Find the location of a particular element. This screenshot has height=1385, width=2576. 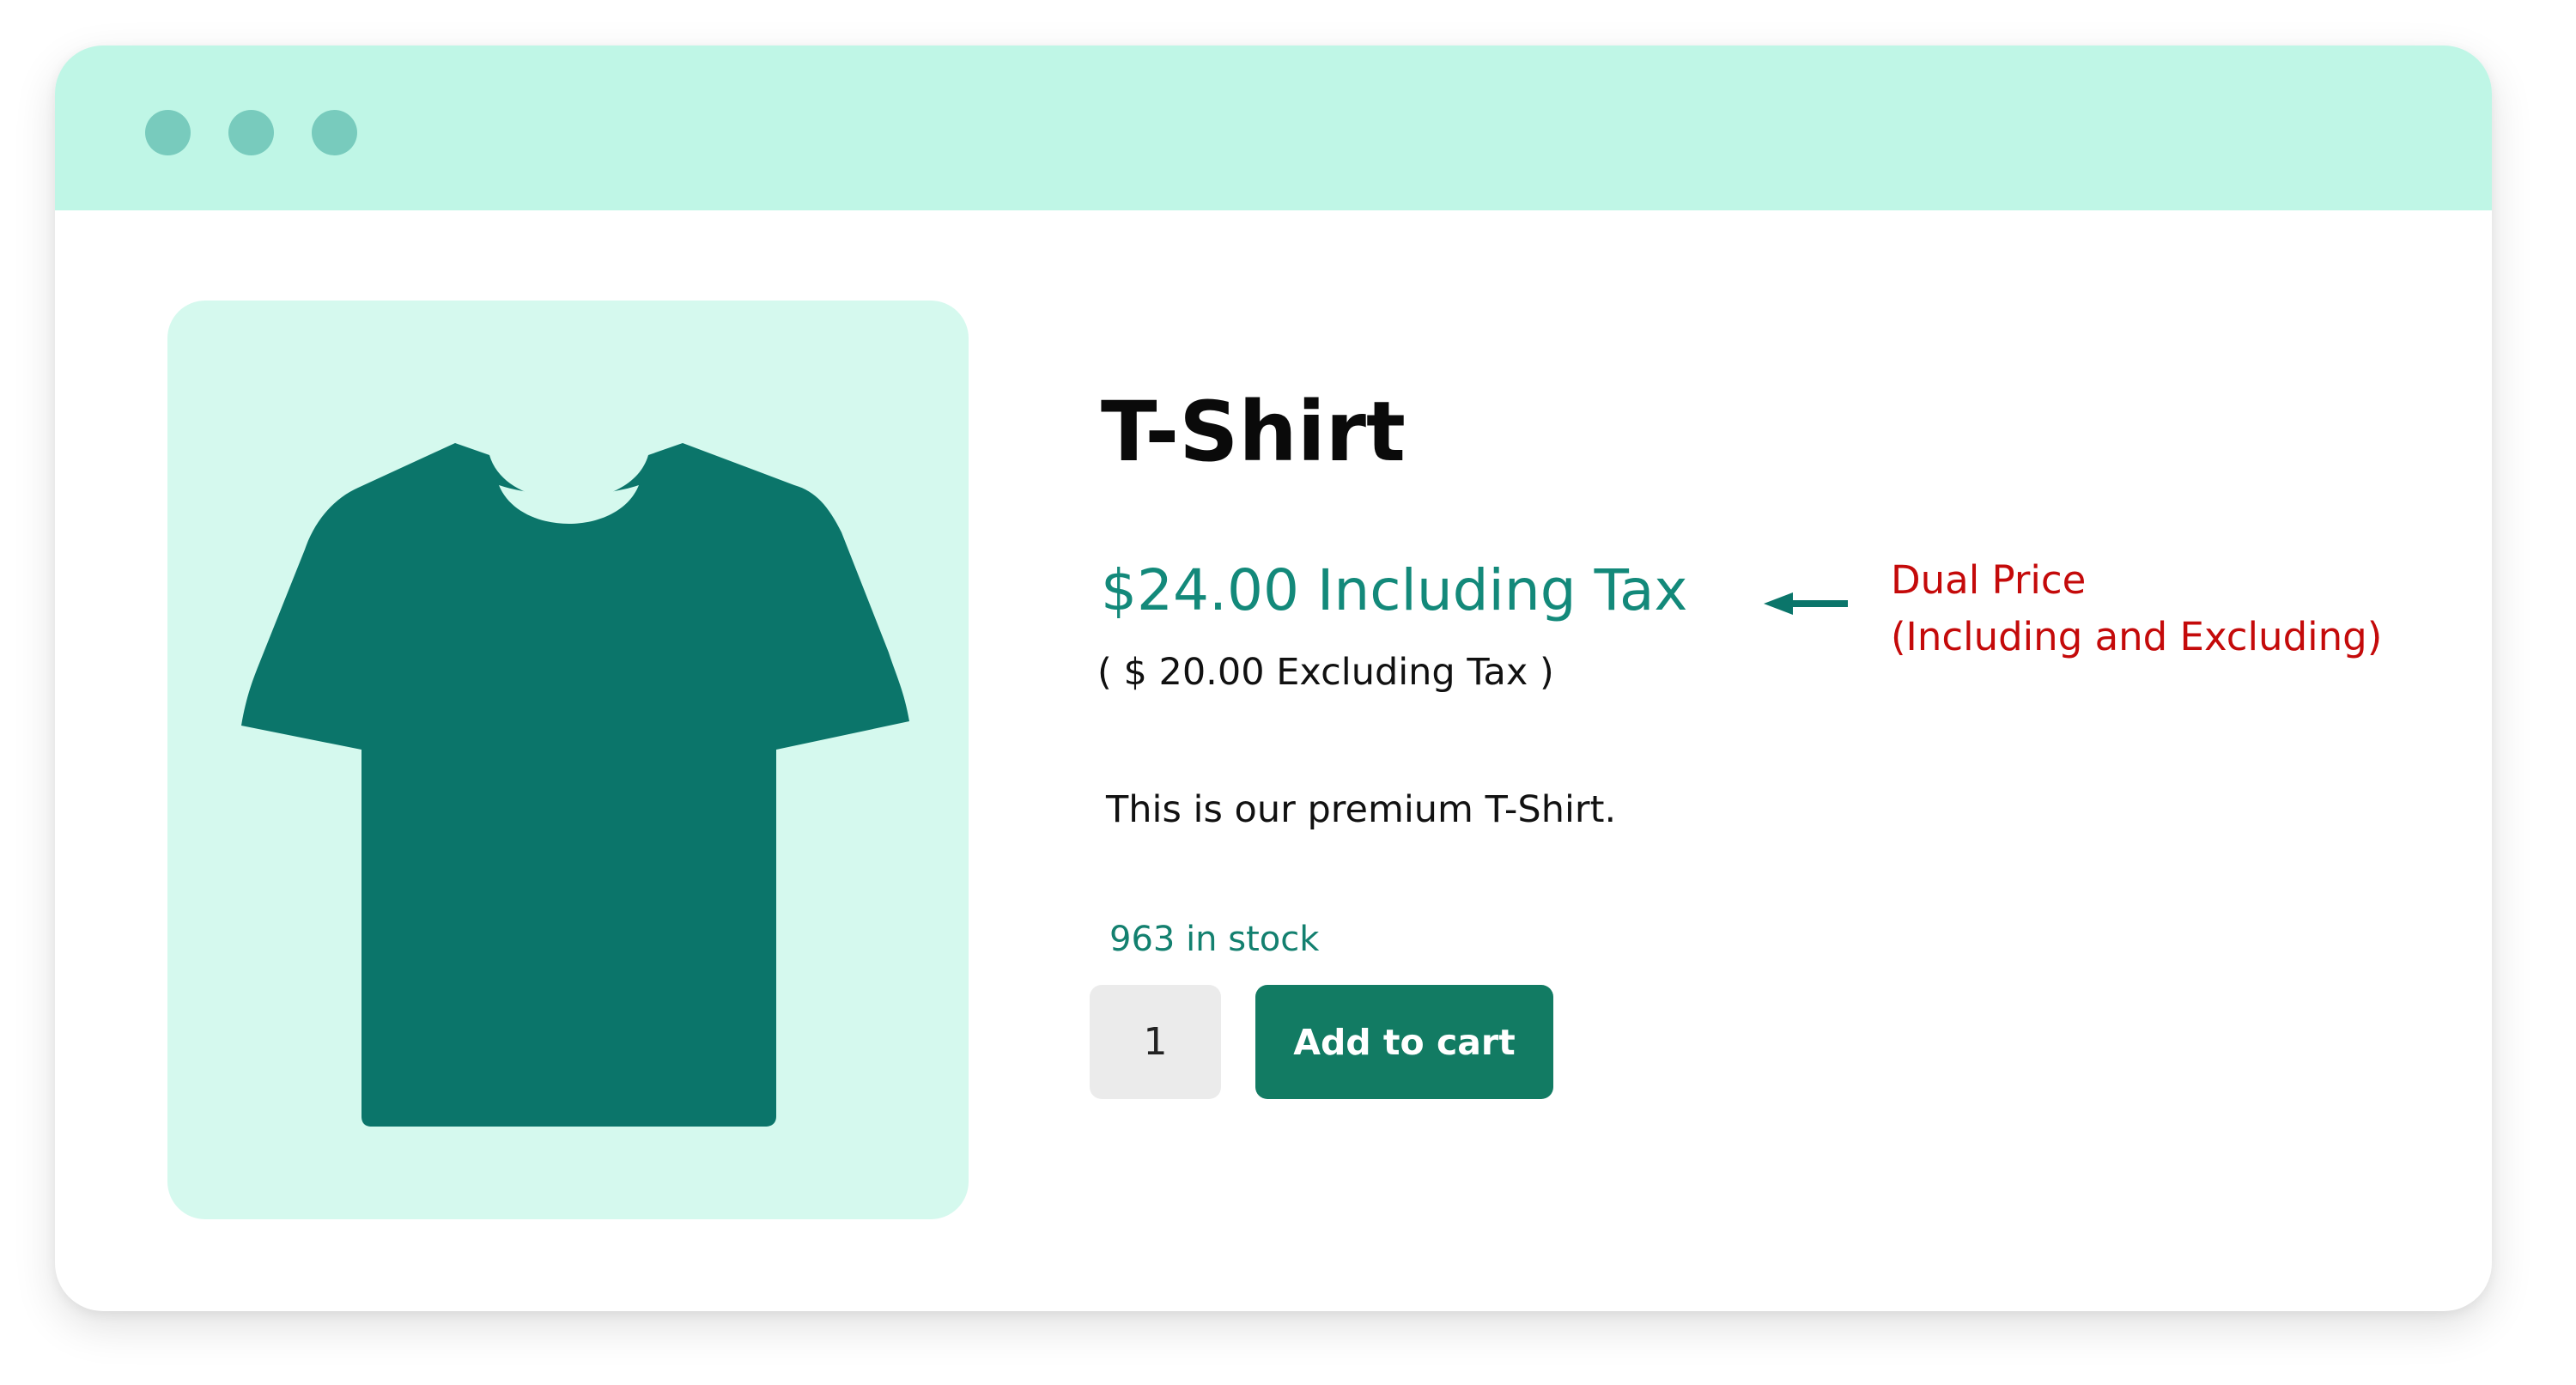

annotation-line-2: (Including and Excluding) is located at coordinates (2137, 636).